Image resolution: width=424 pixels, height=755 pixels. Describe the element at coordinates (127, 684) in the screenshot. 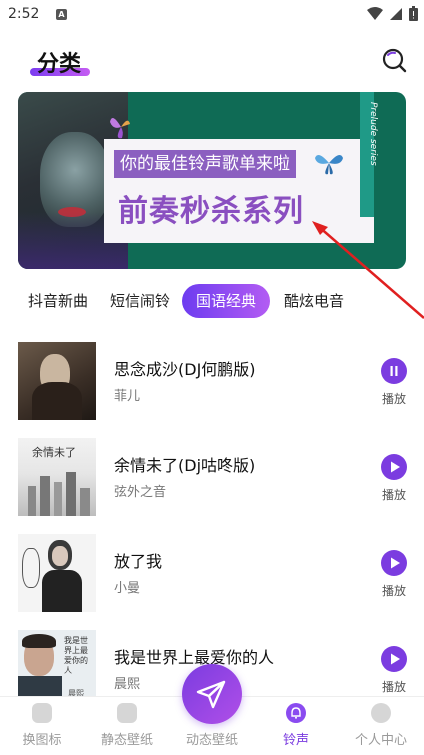

I see `song-artist: 晨熙` at that location.